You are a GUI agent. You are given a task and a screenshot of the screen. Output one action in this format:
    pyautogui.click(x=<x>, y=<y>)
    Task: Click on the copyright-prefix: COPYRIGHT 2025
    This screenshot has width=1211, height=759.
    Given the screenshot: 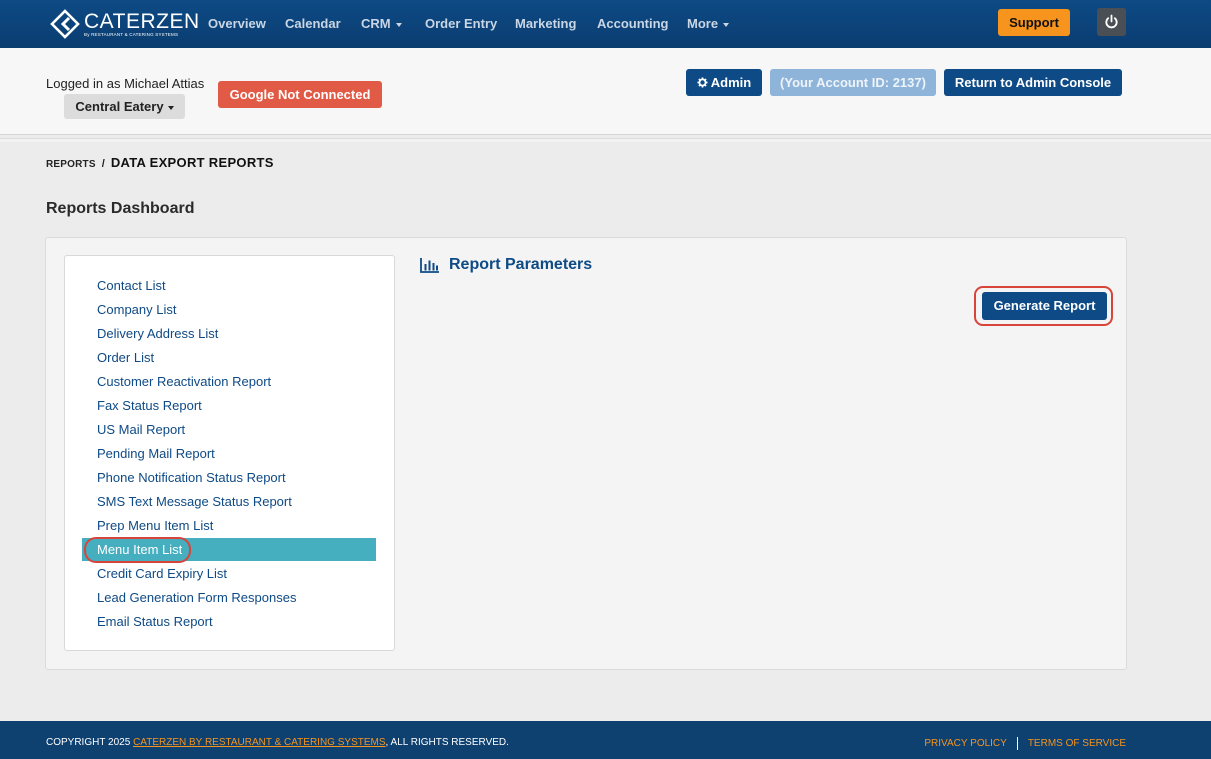 What is the action you would take?
    pyautogui.click(x=90, y=742)
    